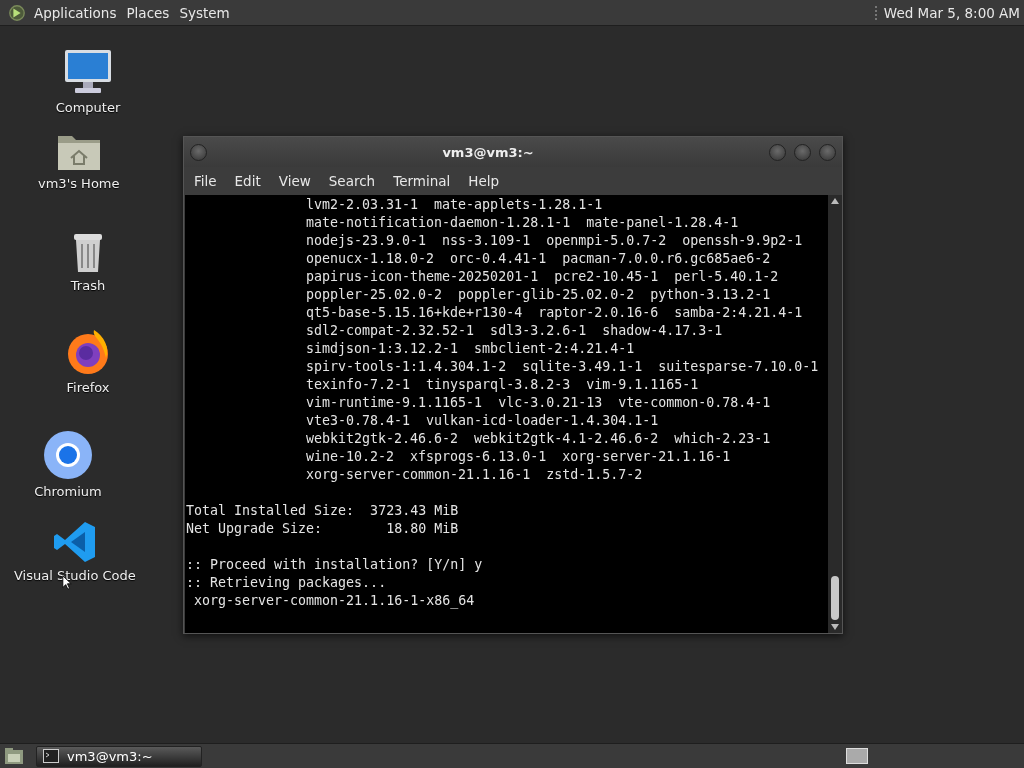  Describe the element at coordinates (482, 420) in the screenshot. I see `terminal-line: vte3-0.78.4-1 vulkan-icd-loader-1.4.304.1-1` at that location.